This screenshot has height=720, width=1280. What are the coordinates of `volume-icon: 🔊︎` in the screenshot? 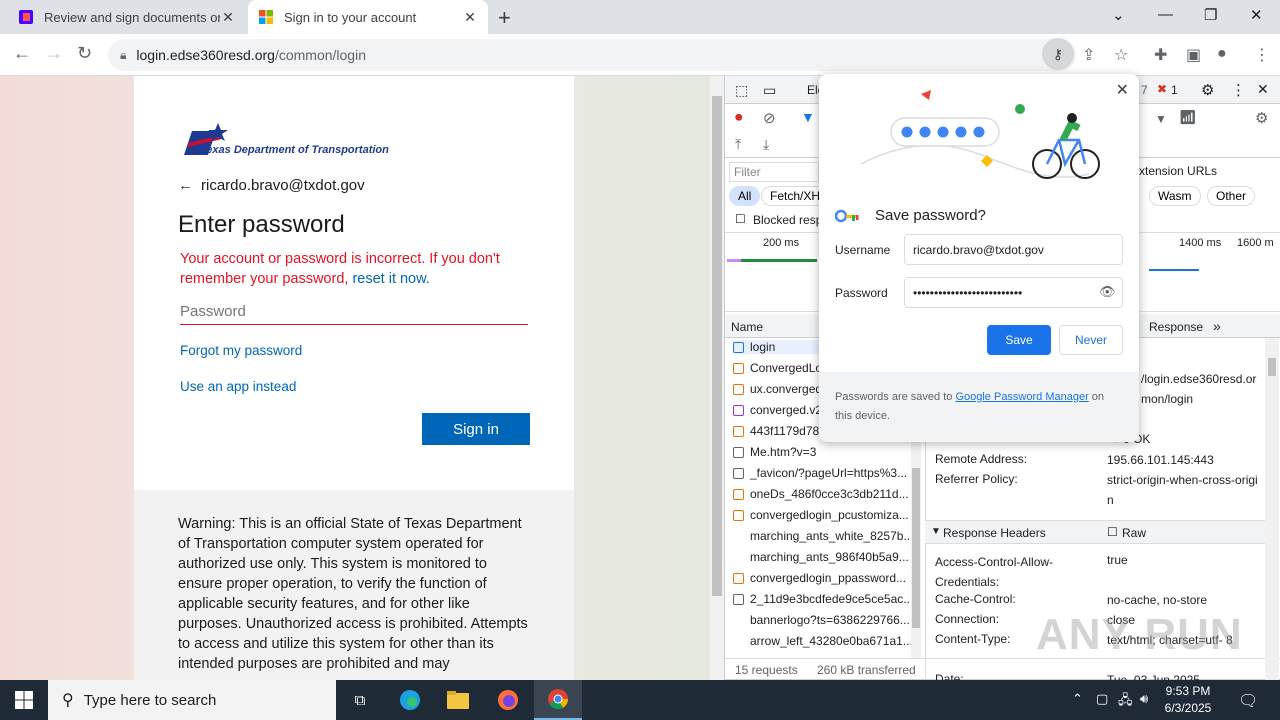 It's located at (1144, 699).